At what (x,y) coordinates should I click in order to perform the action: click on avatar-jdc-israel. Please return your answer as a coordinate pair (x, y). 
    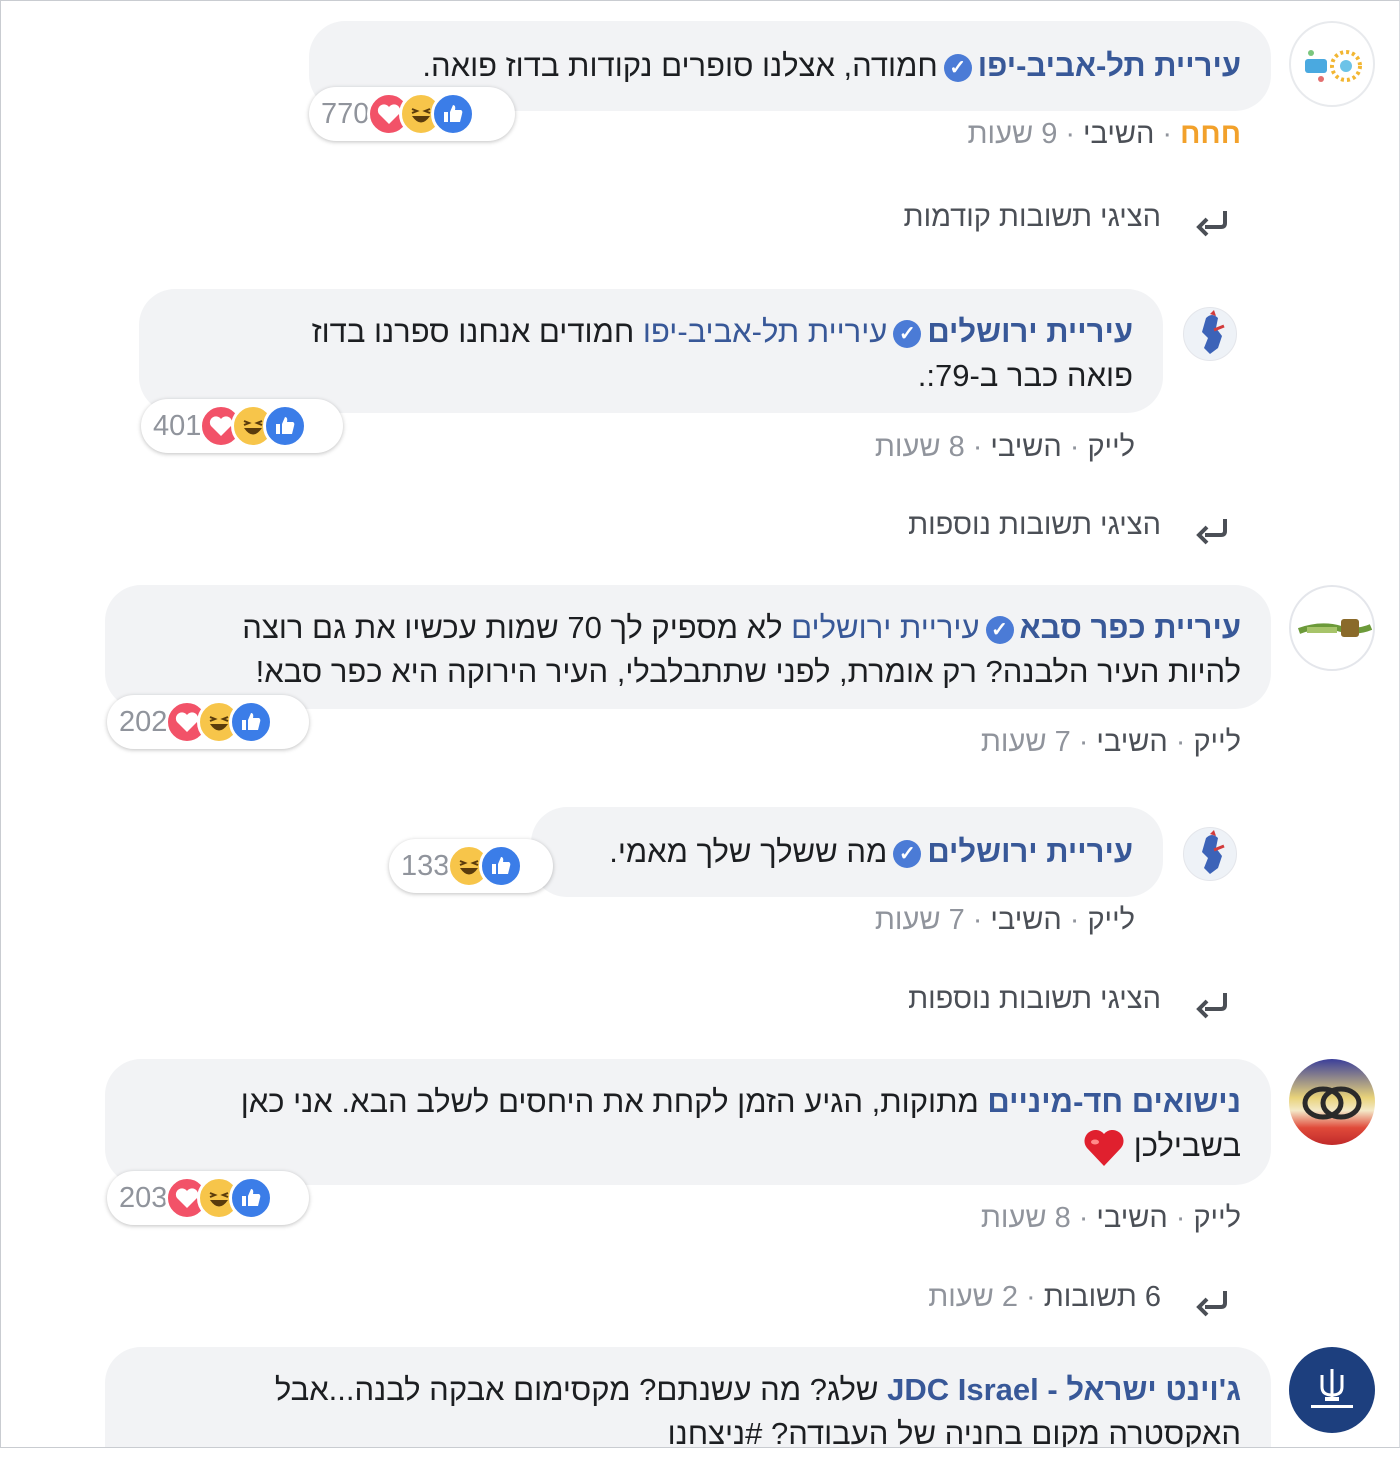
    Looking at the image, I should click on (1332, 1390).